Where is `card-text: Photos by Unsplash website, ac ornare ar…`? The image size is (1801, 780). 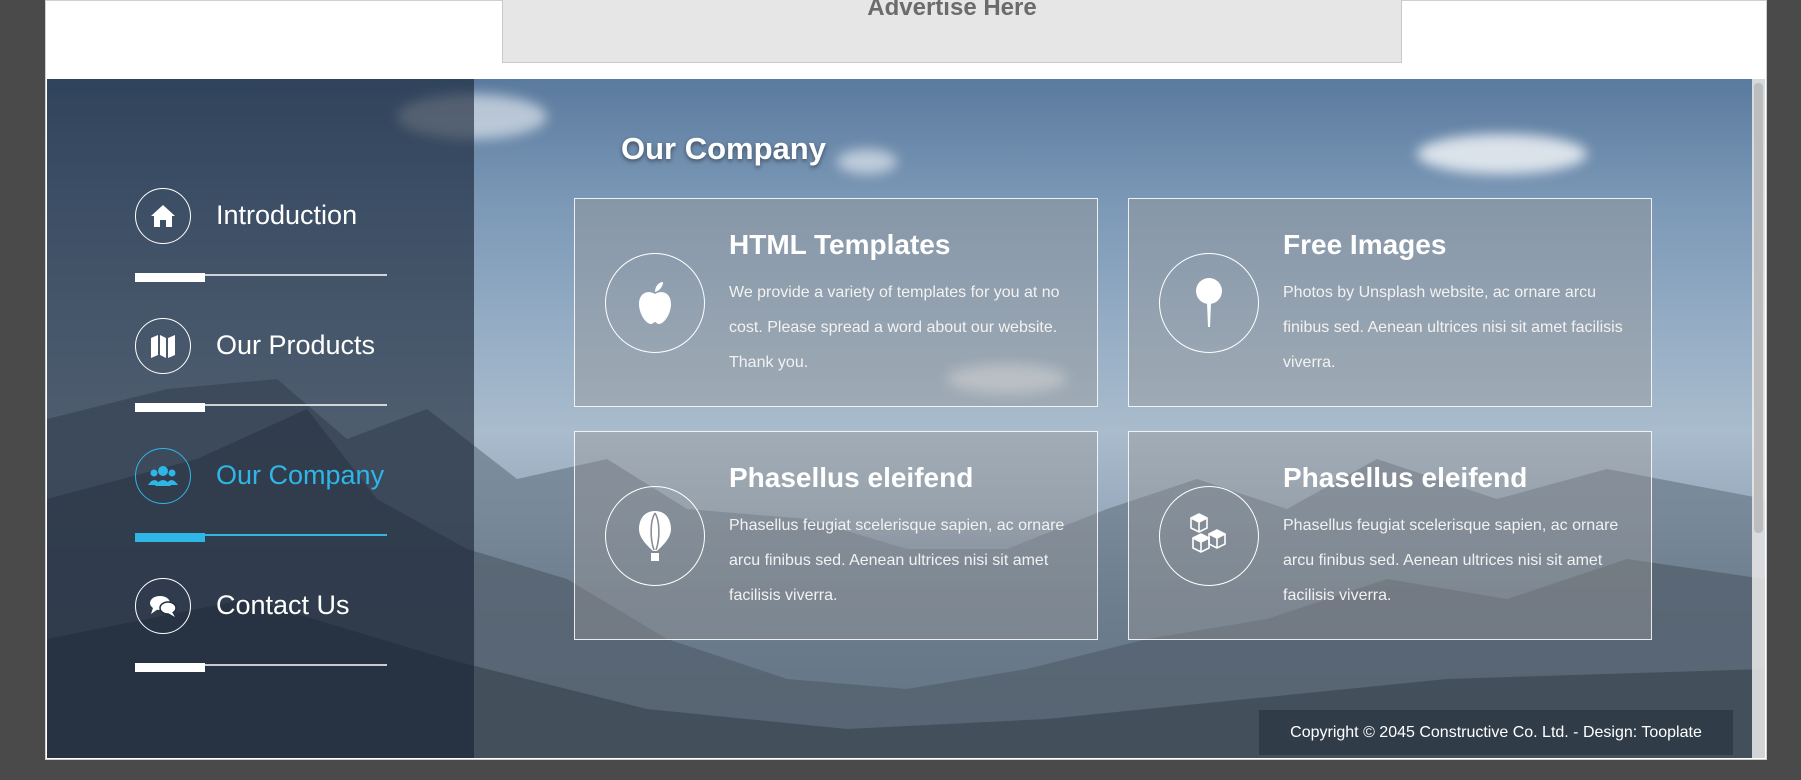 card-text: Photos by Unsplash website, ac ornare ar… is located at coordinates (1453, 327).